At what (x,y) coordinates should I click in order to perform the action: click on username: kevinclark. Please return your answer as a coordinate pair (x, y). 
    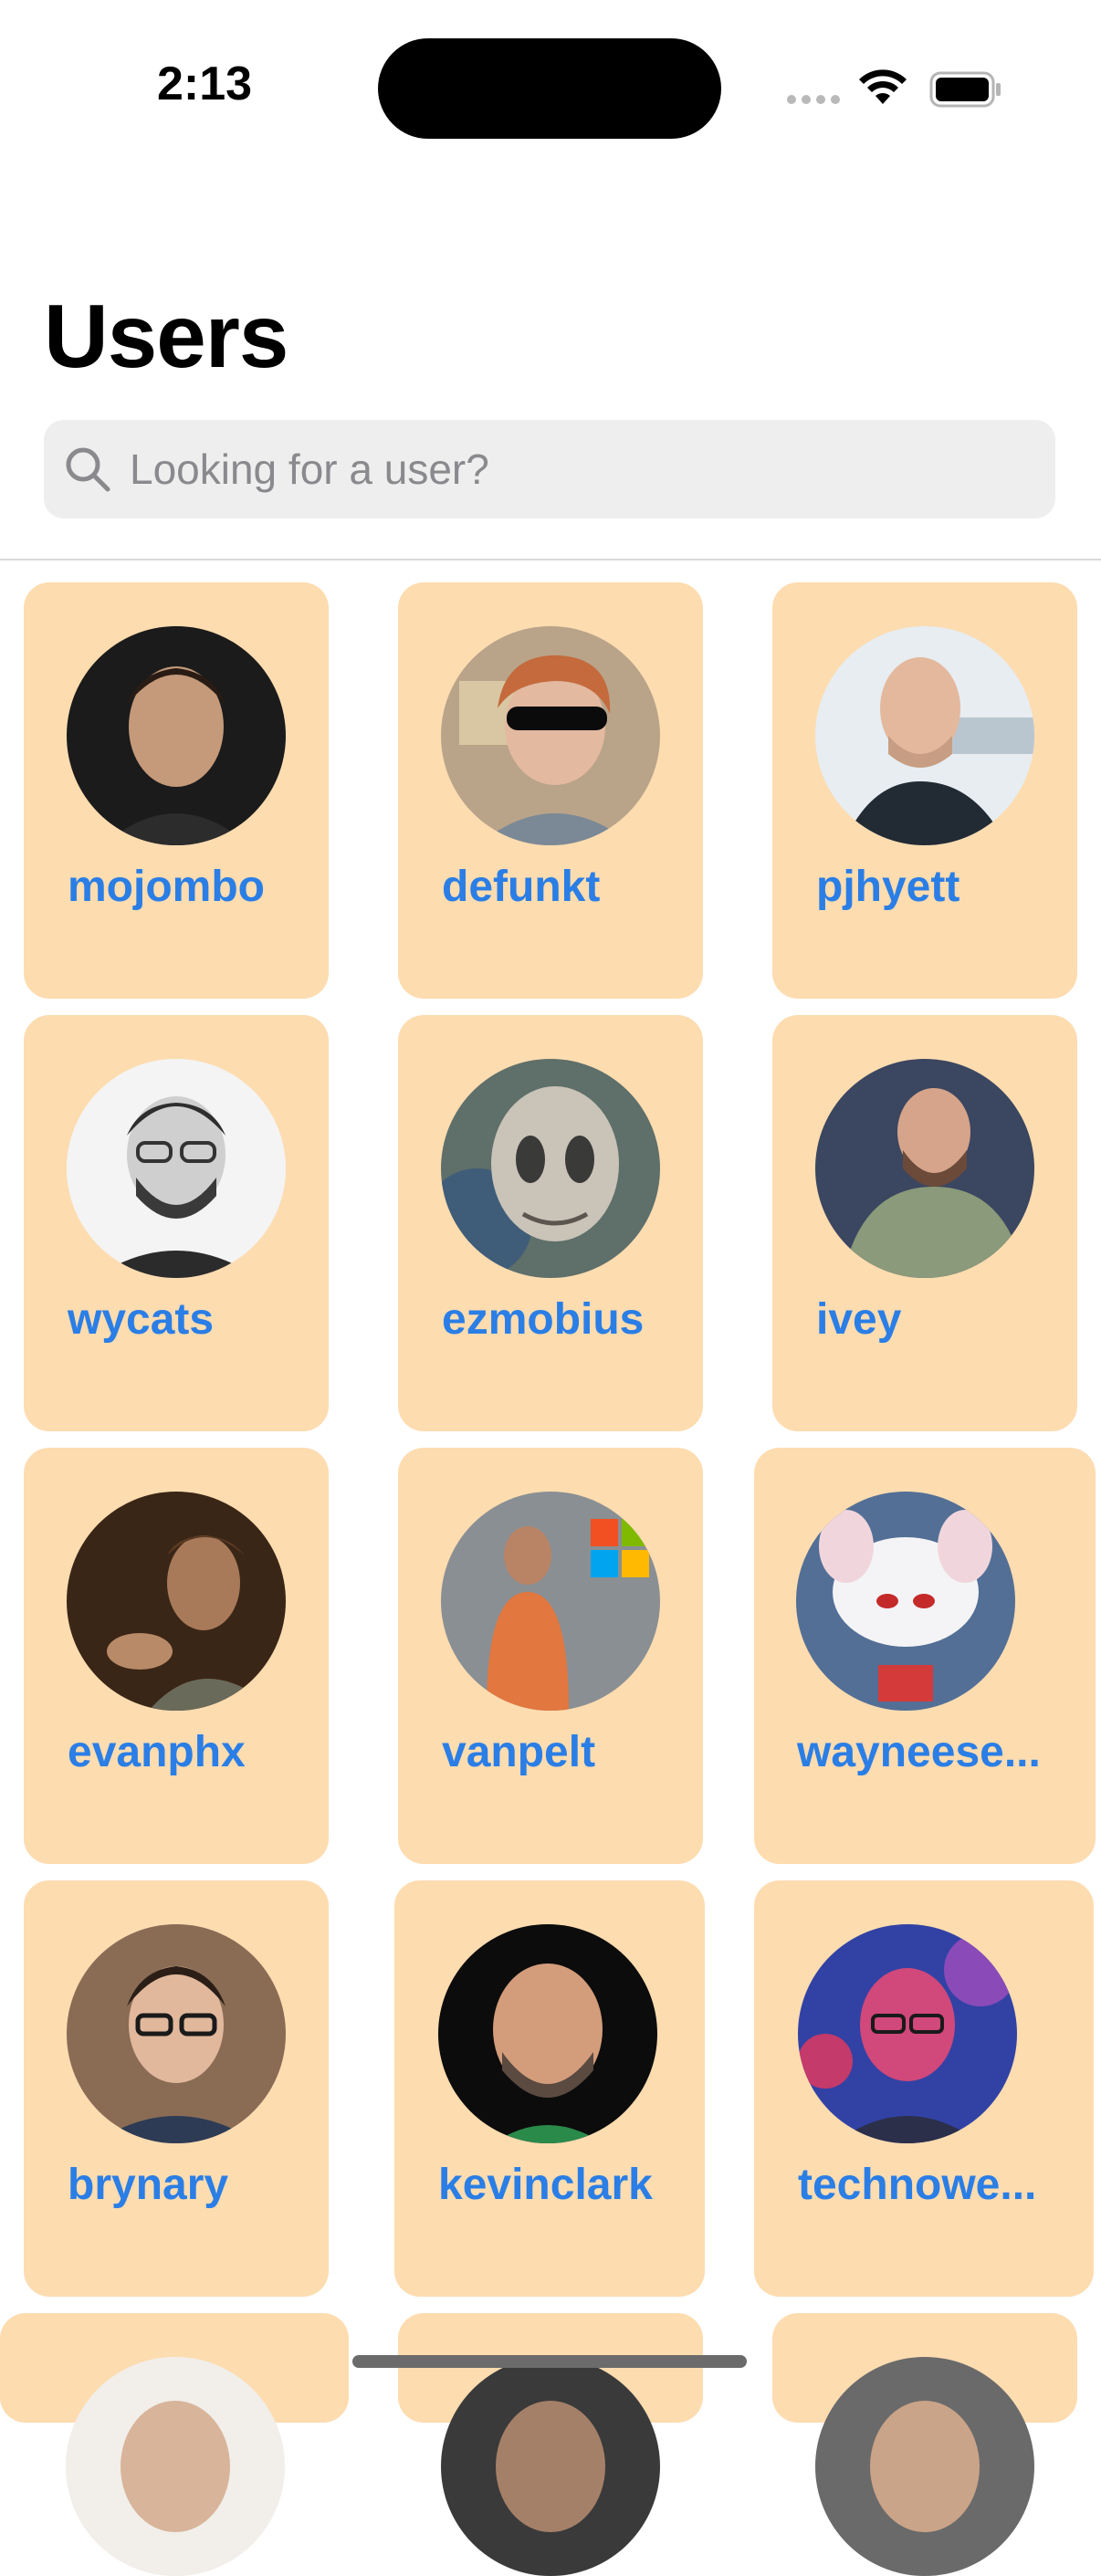
    Looking at the image, I should click on (545, 2185).